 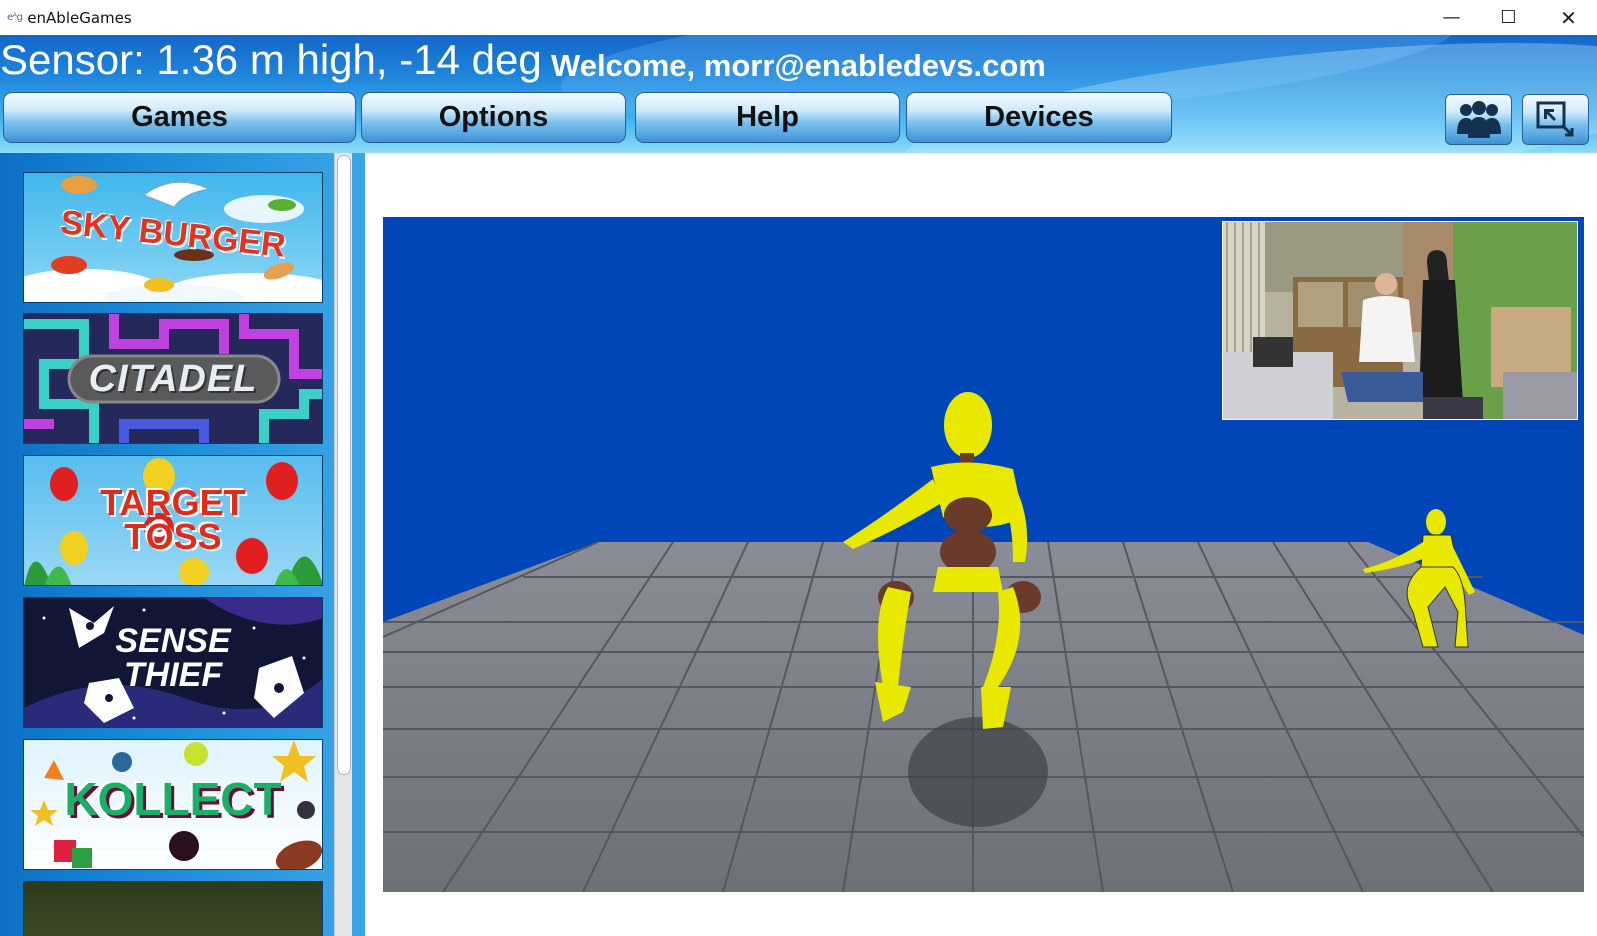 I want to click on close-button: ✕, so click(x=1568, y=17).